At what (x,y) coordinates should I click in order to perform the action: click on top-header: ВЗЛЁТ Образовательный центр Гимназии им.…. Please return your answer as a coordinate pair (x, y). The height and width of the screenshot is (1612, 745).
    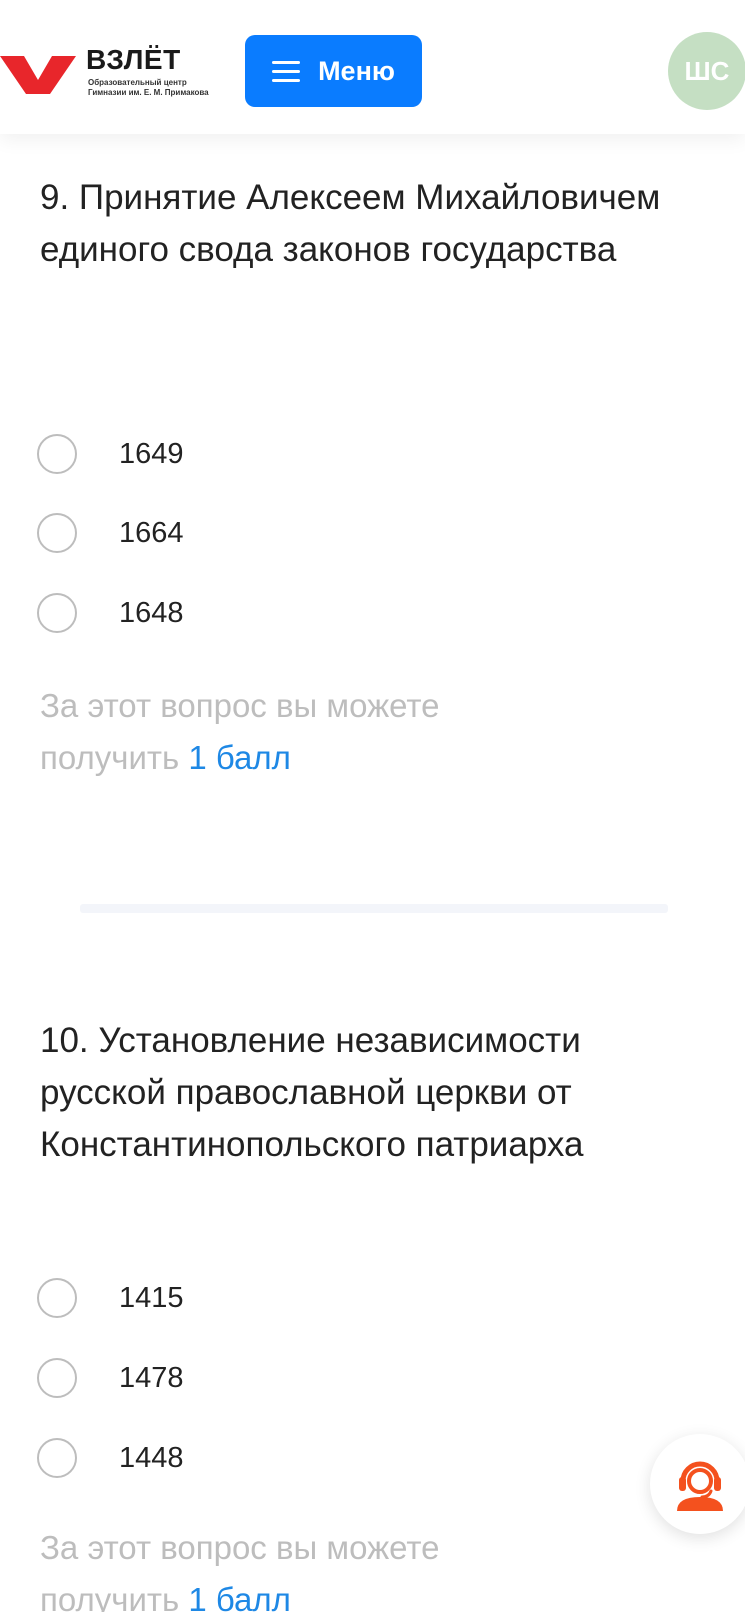
    Looking at the image, I should click on (372, 67).